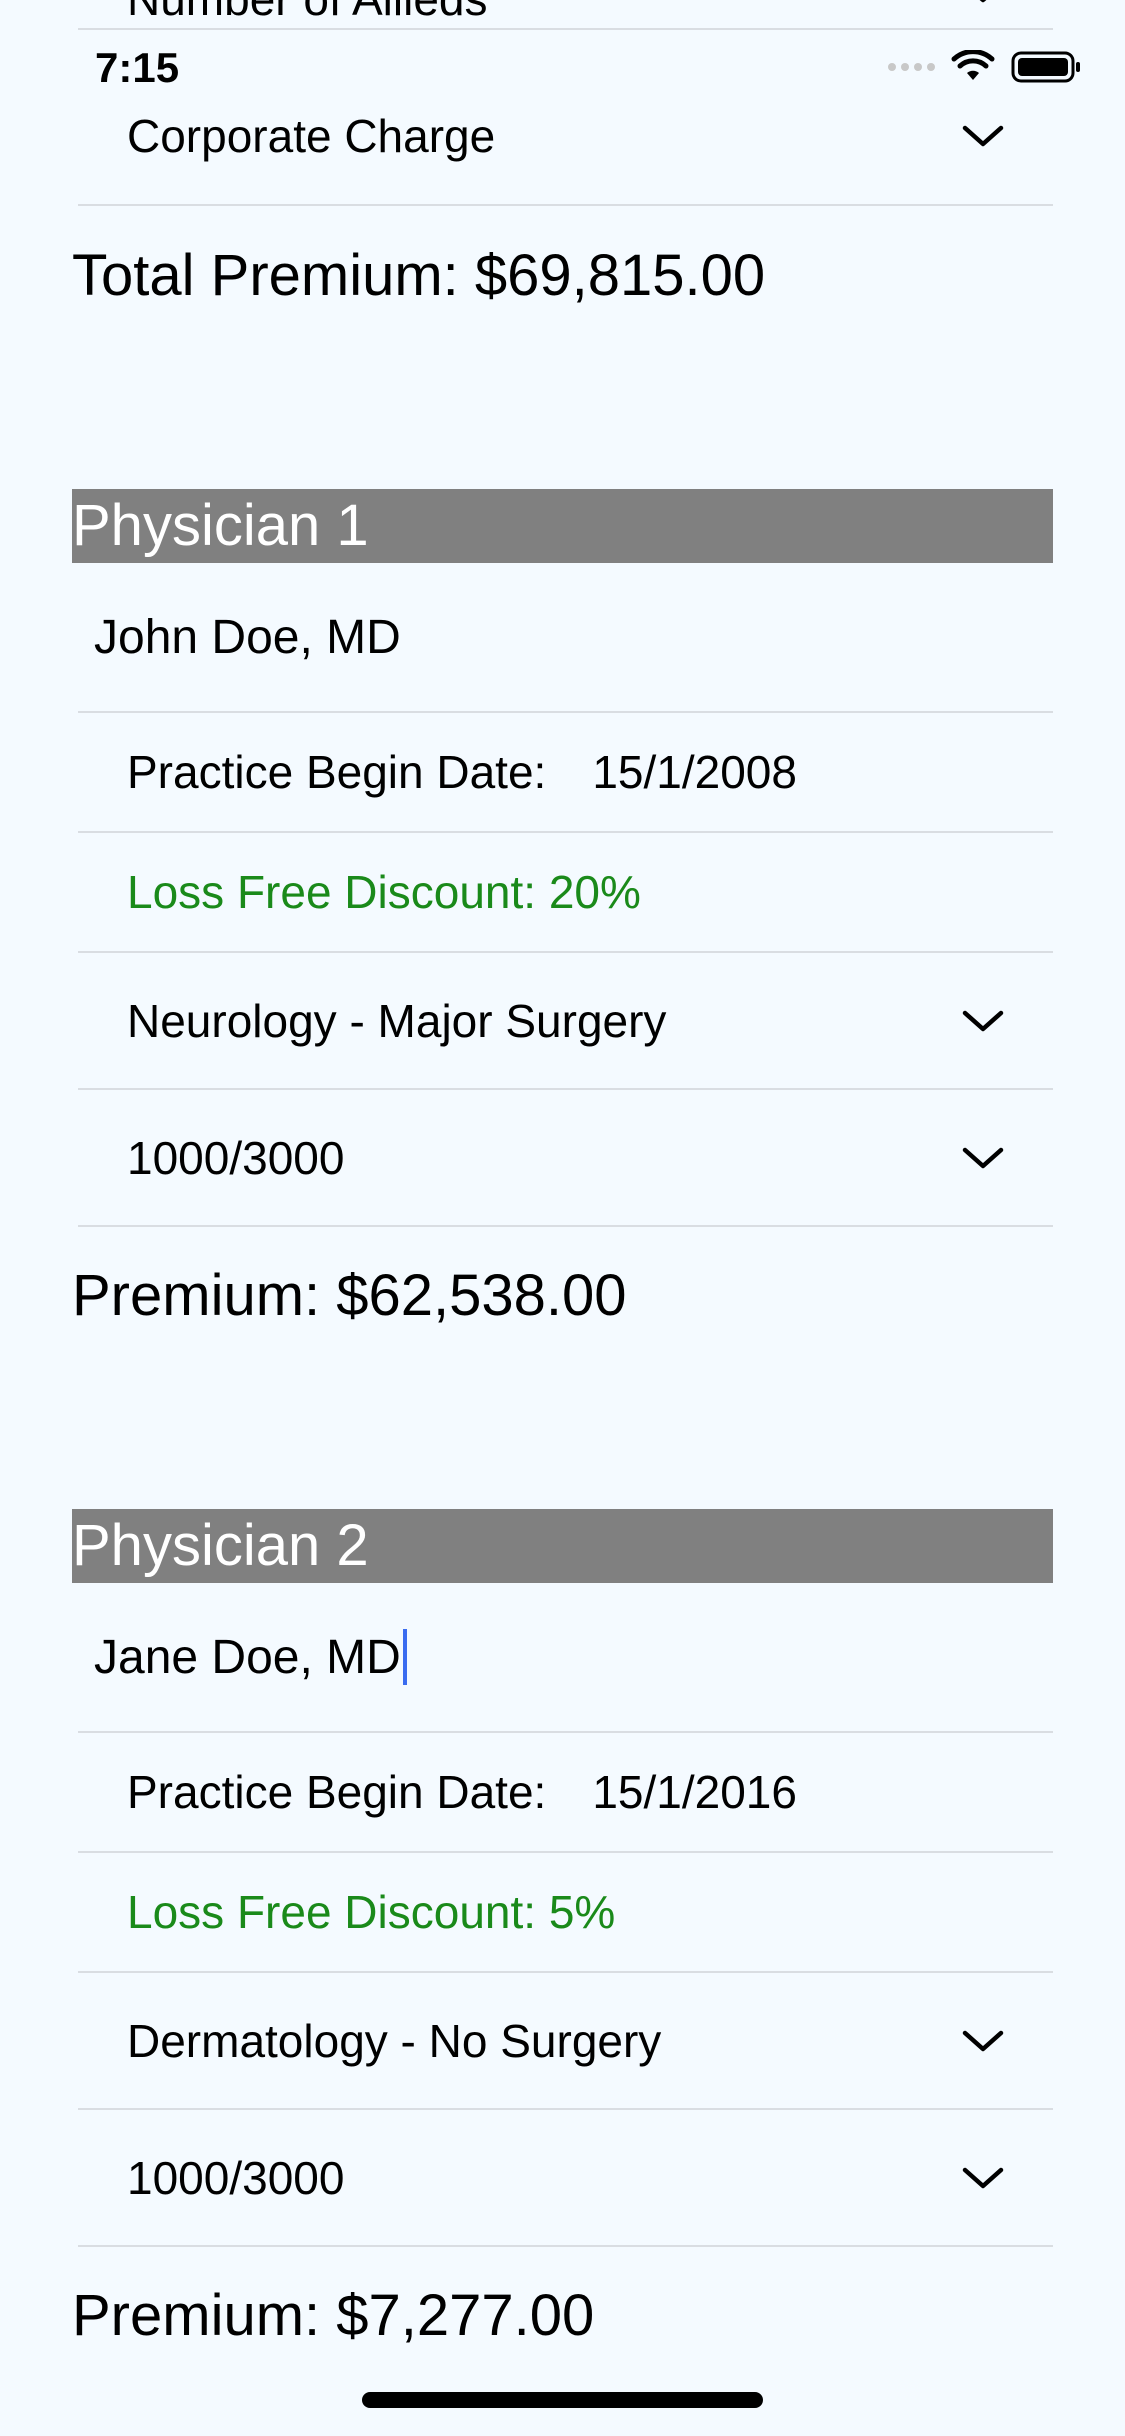 This screenshot has width=1125, height=2436. I want to click on total-premium: Total Premium: $69,815.00, so click(419, 275).